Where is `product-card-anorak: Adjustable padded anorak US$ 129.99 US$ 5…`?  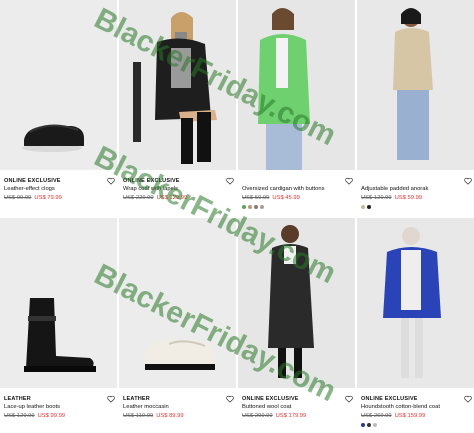 product-card-anorak: Adjustable padded anorak US$ 129.99 US$ 5… is located at coordinates (415, 105).